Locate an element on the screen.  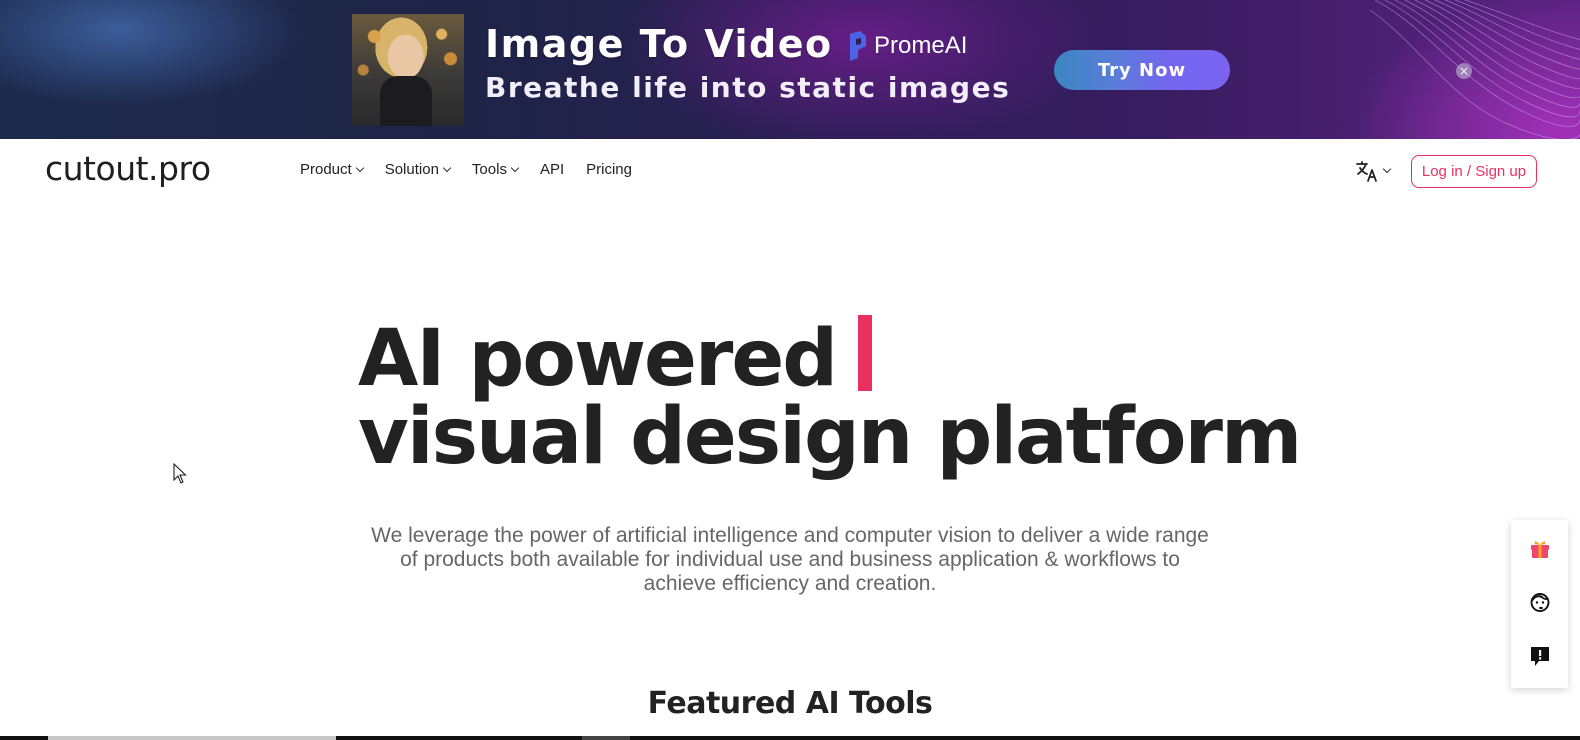
nav-item-pricing: Pricing is located at coordinates (609, 169).